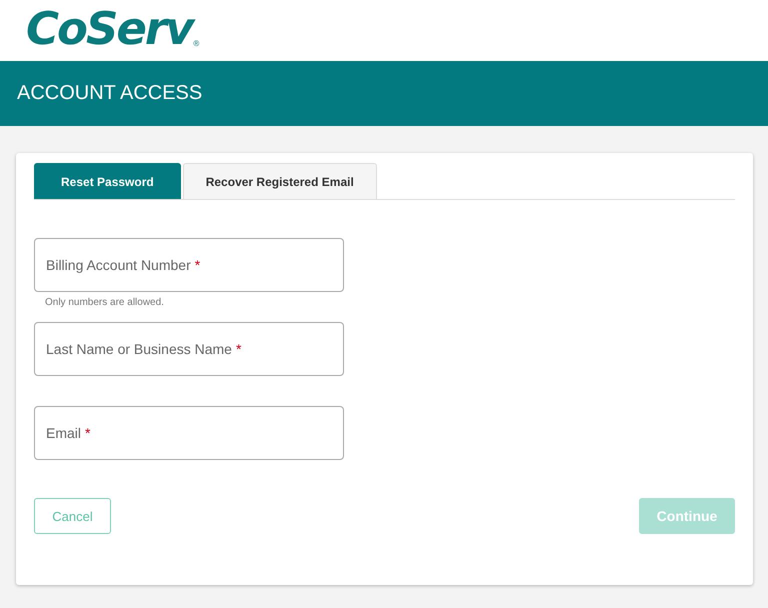 The height and width of the screenshot is (608, 768). What do you see at coordinates (196, 43) in the screenshot?
I see `registered-mark: ®` at bounding box center [196, 43].